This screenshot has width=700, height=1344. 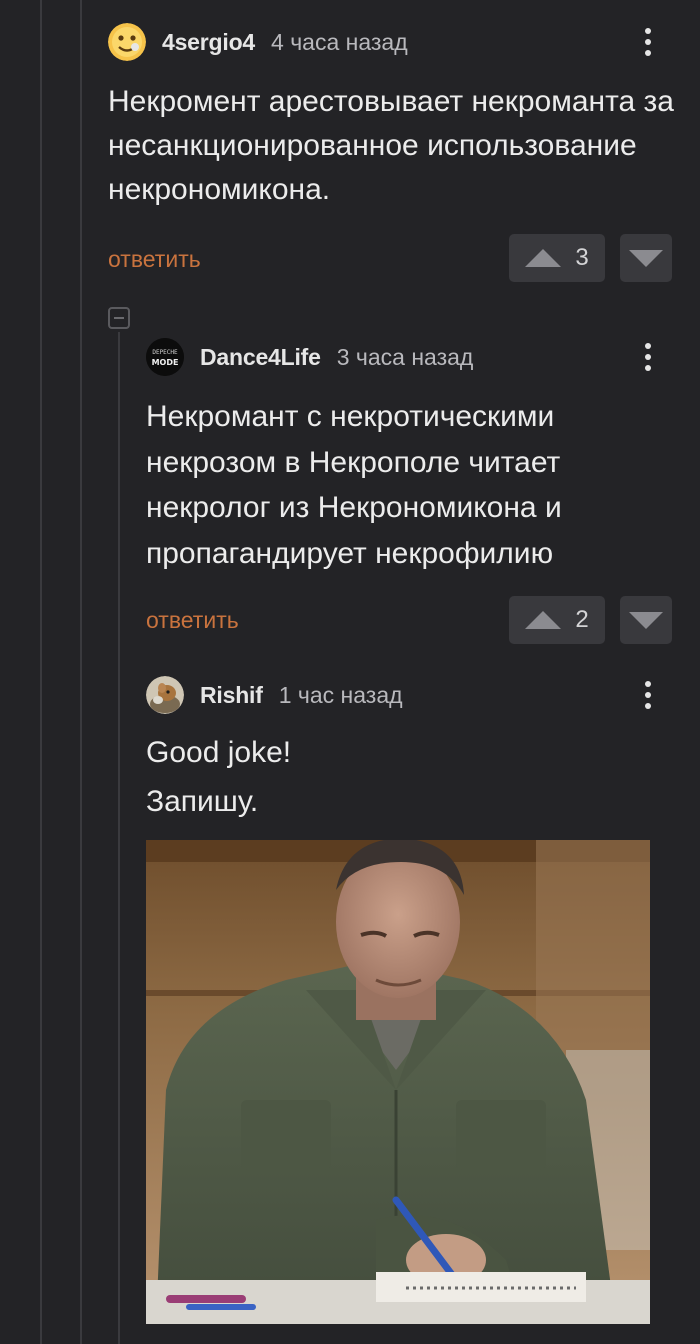 I want to click on comment-header: DEPECHE MODE Dance4Life 3 часа назад, so click(x=309, y=357).